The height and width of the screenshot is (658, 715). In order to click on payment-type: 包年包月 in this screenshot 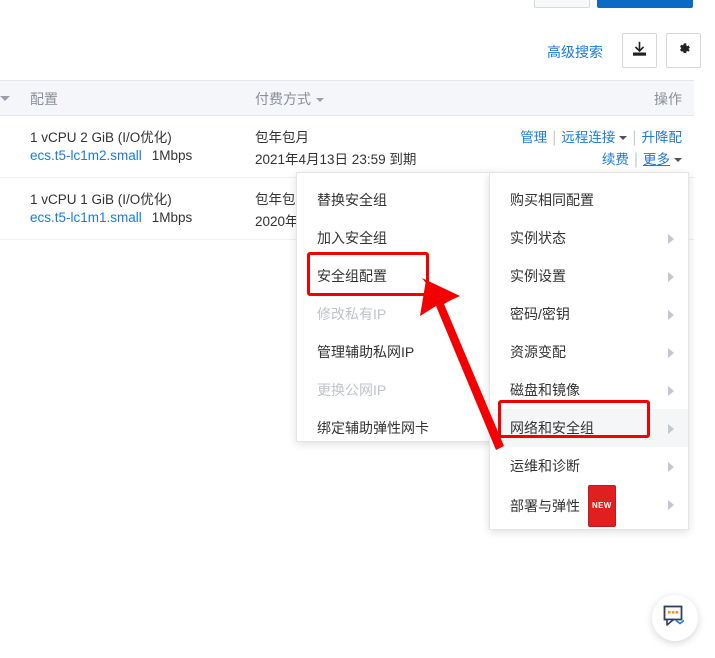, I will do `click(282, 137)`.